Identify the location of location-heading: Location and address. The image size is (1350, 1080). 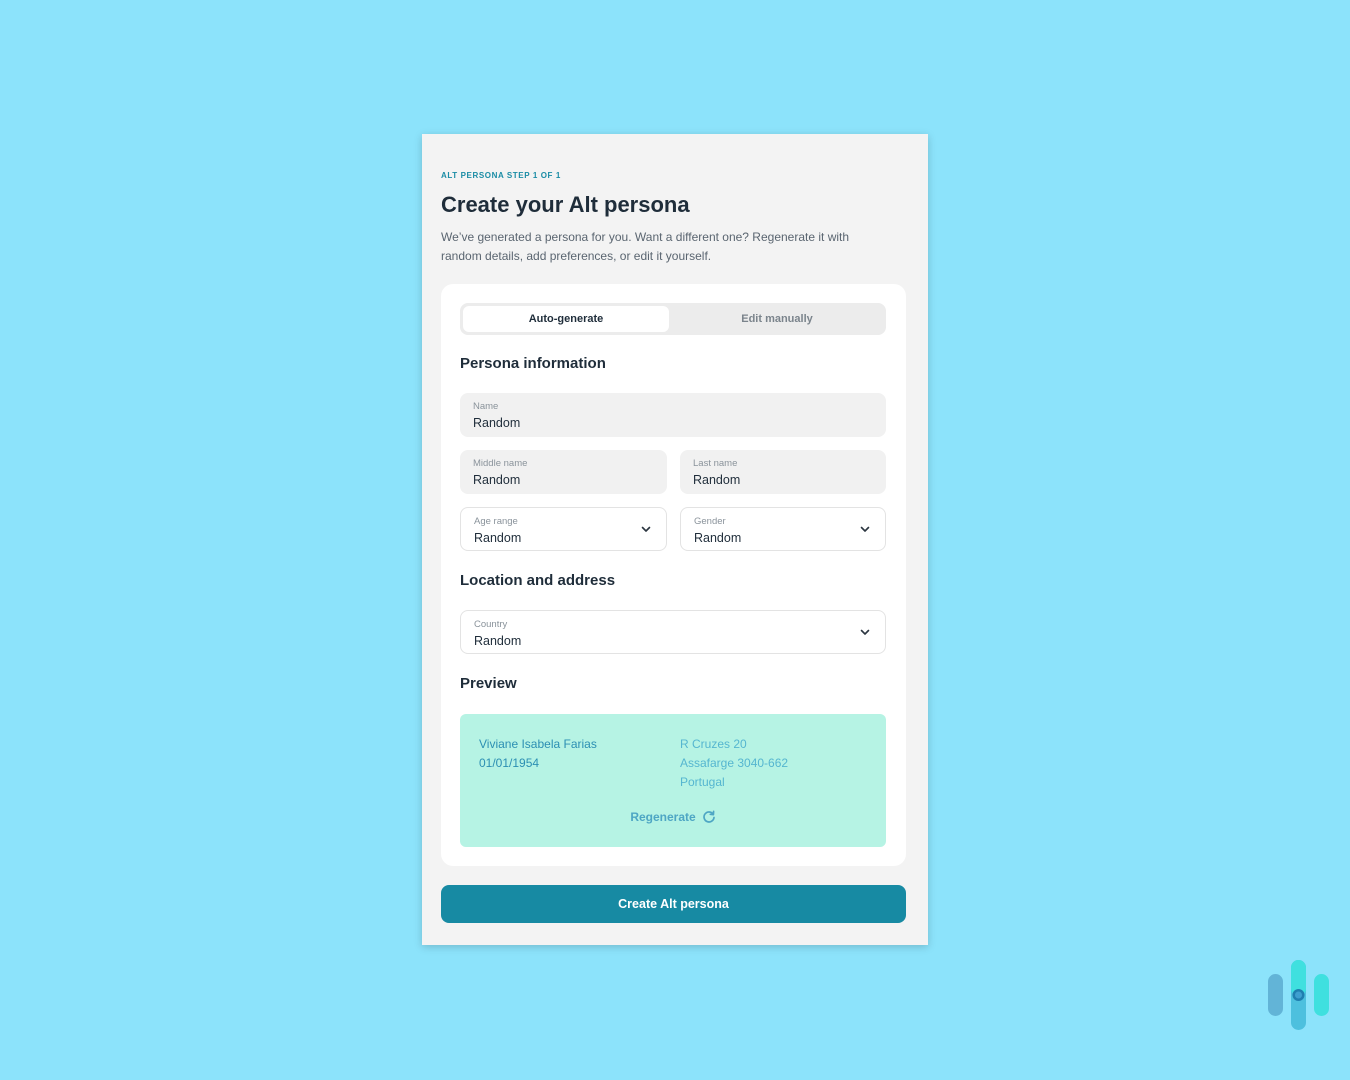
(538, 580).